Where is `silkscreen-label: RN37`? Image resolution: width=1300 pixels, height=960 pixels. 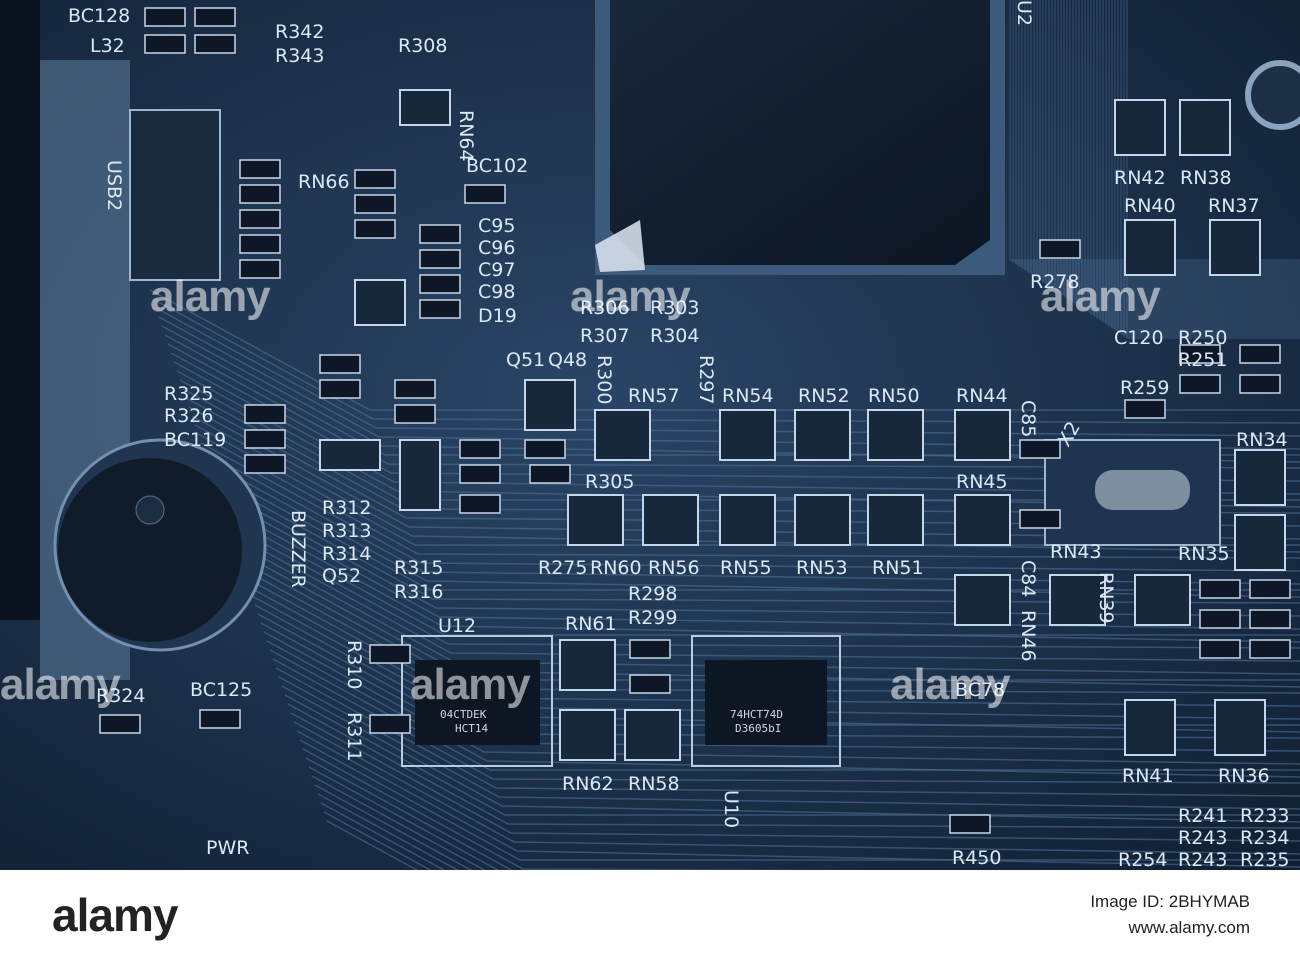
silkscreen-label: RN37 is located at coordinates (1234, 206).